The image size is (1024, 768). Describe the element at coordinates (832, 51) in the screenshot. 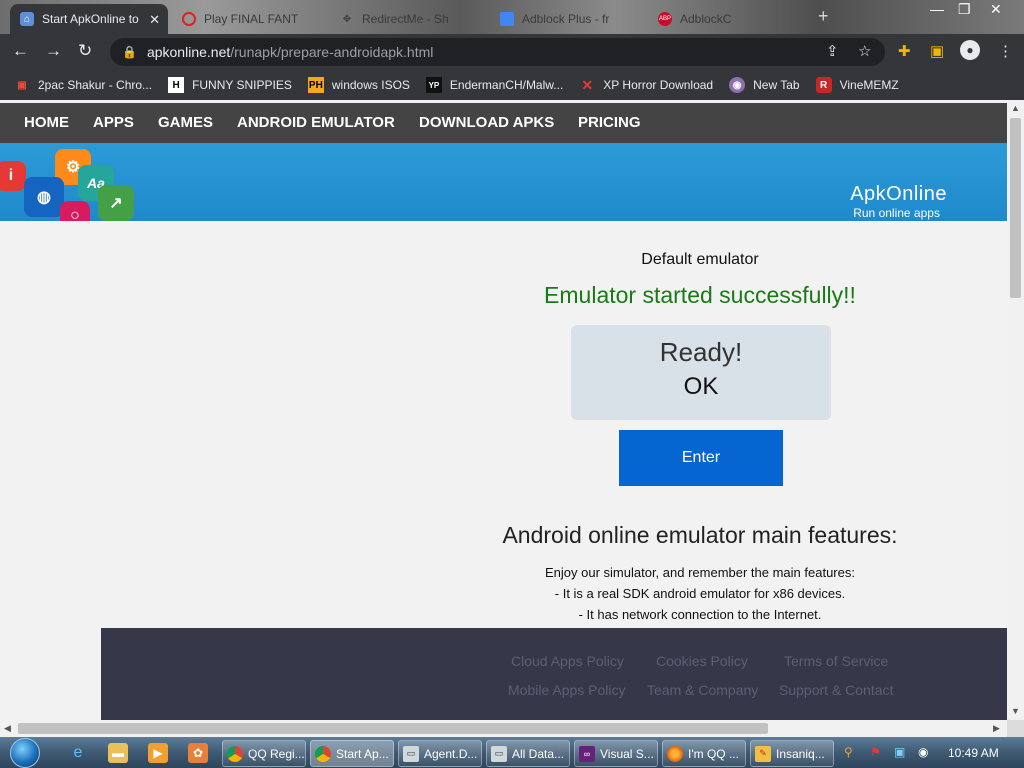

I see `share-icon: ⇪` at that location.